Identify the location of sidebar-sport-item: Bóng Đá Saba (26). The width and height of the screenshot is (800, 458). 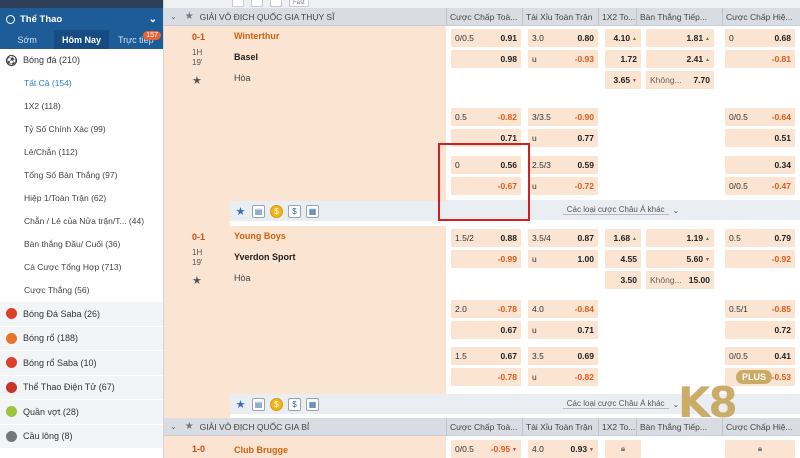
(81, 313).